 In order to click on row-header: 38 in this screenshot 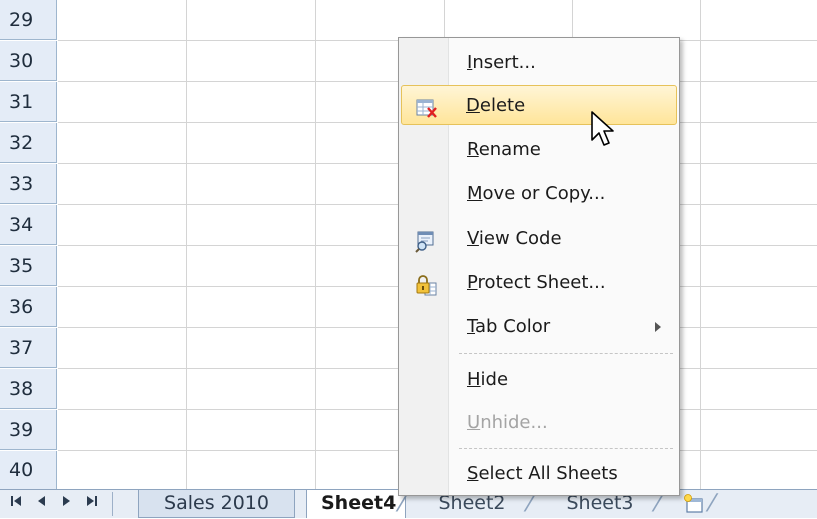, I will do `click(28, 389)`.